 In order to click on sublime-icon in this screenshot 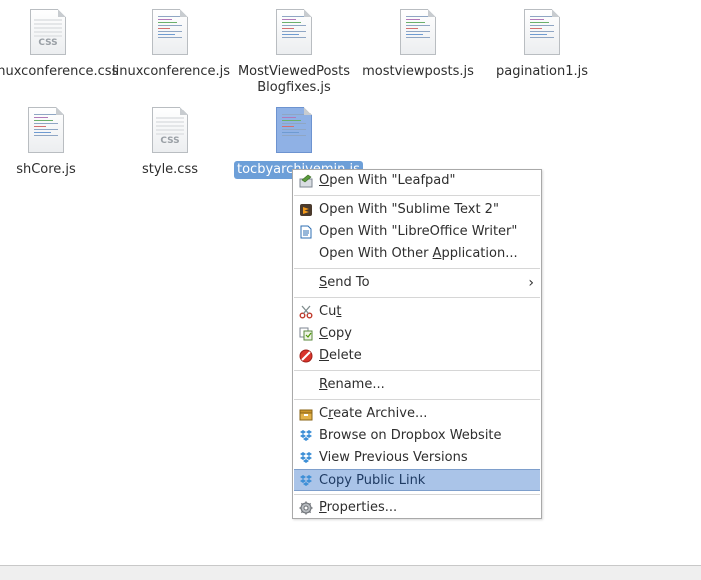, I will do `click(306, 210)`.